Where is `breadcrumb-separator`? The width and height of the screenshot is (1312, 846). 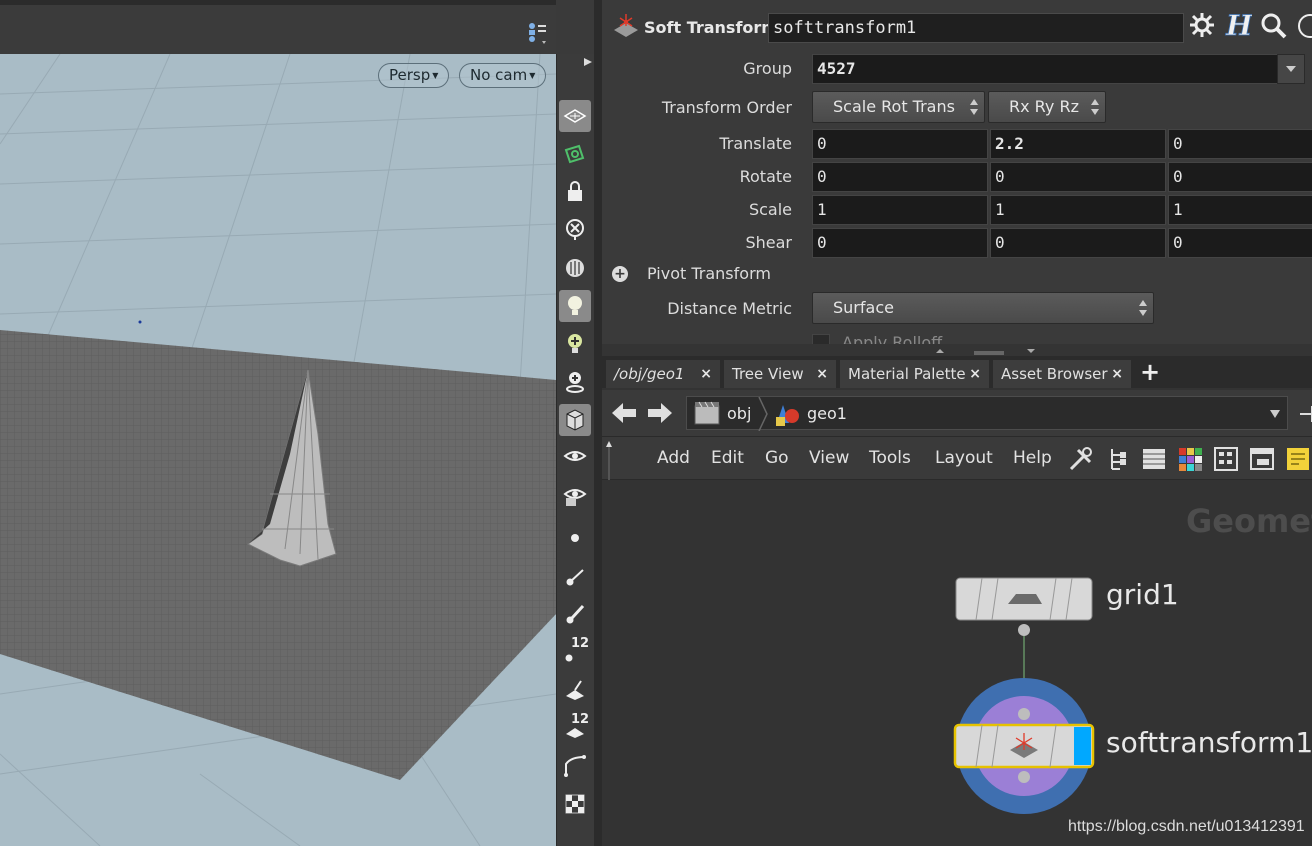 breadcrumb-separator is located at coordinates (763, 414).